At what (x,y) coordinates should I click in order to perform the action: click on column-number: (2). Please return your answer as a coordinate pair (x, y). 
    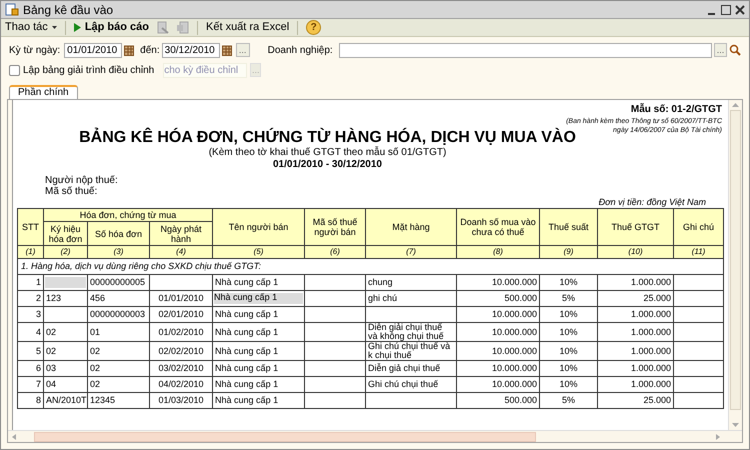
    Looking at the image, I should click on (66, 252).